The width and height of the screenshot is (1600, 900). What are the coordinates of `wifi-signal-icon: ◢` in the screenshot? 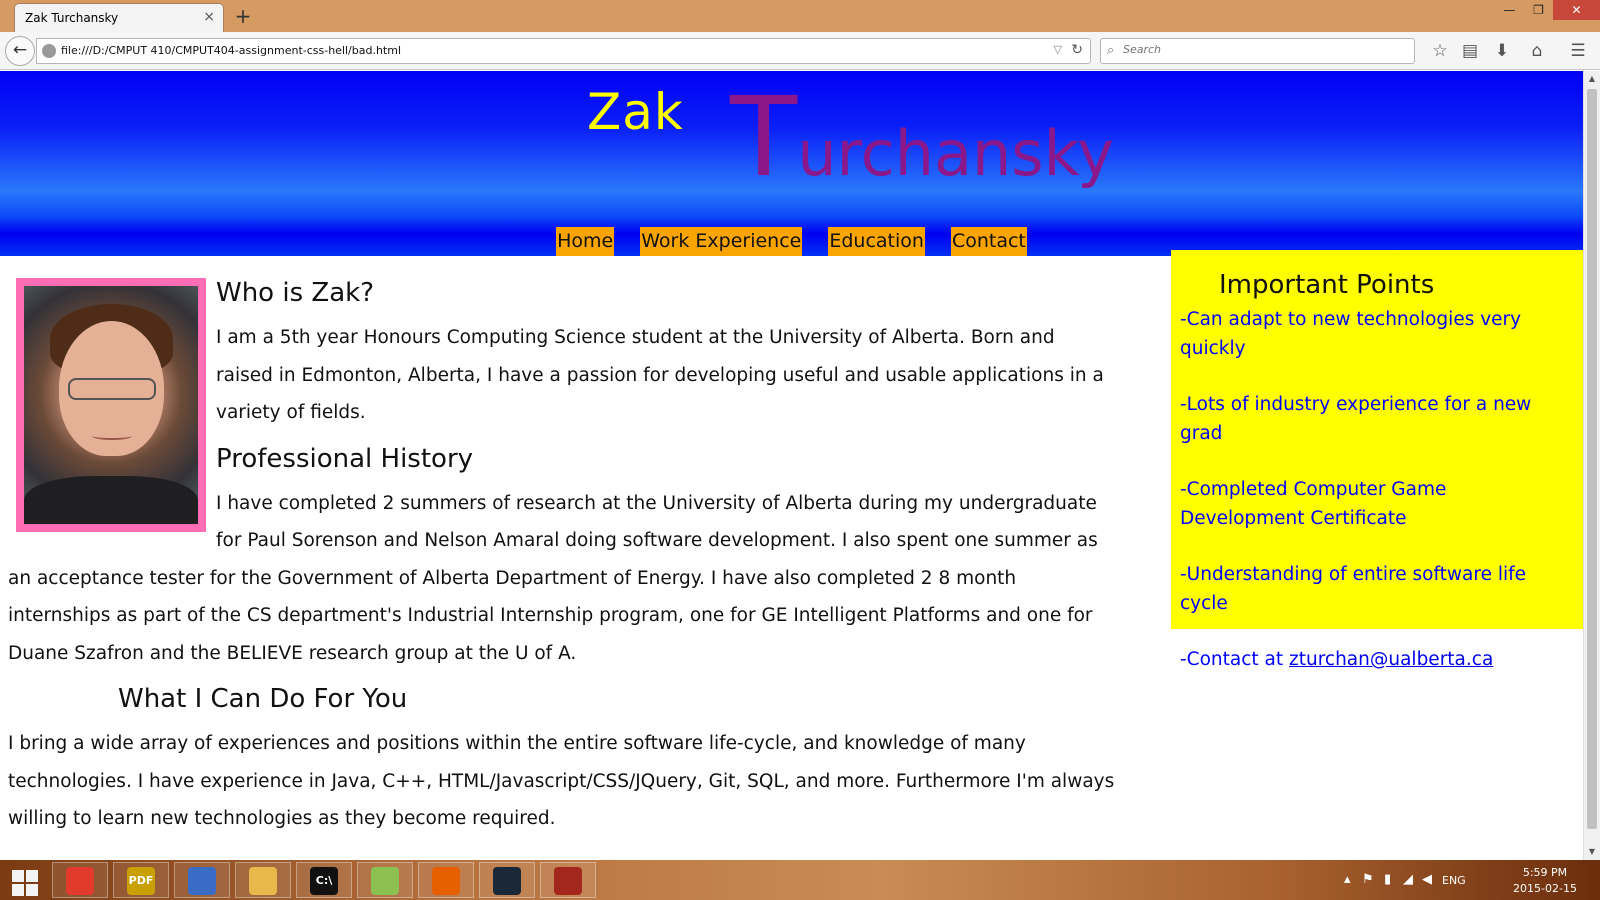 It's located at (1408, 879).